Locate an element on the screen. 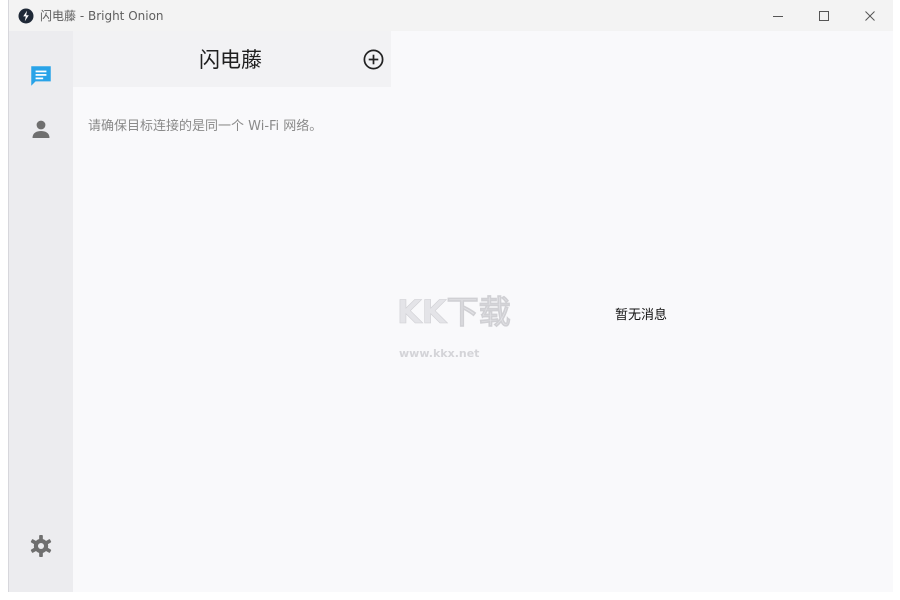 Image resolution: width=900 pixels, height=600 pixels. conversation-list-header: 闪电藤 is located at coordinates (232, 59).